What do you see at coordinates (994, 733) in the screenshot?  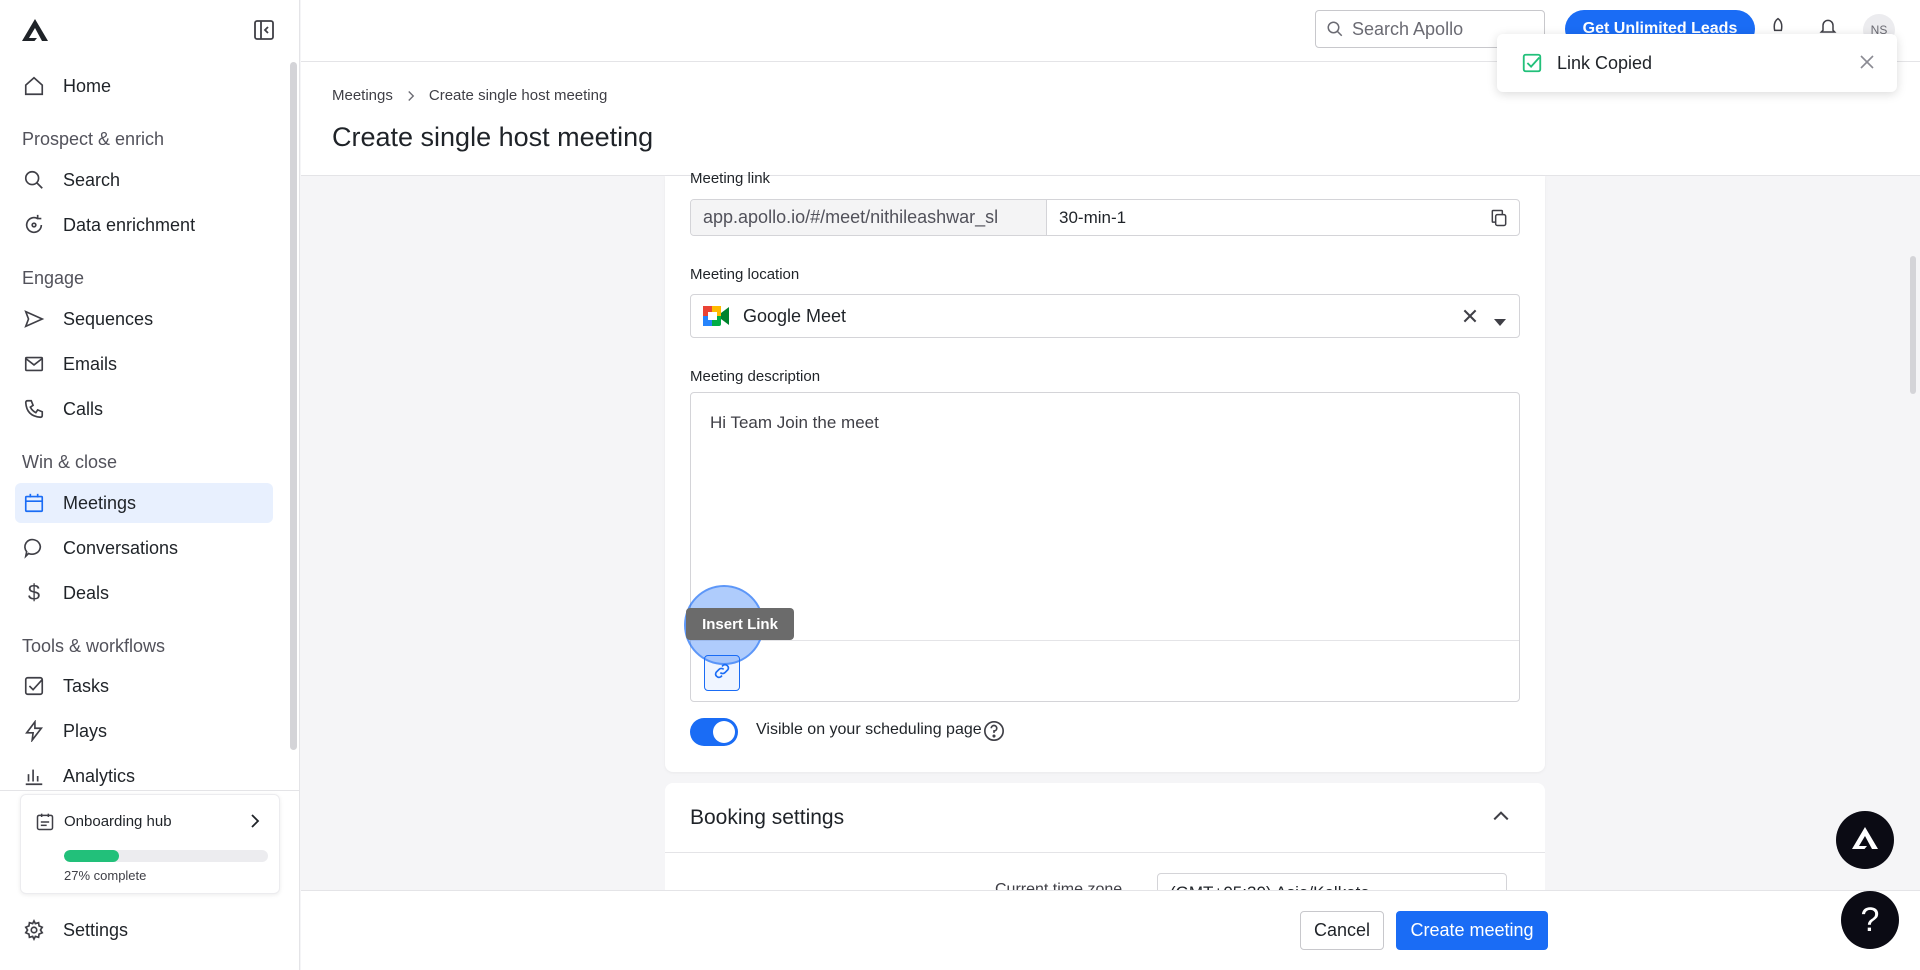 I see `help-circle-icon` at bounding box center [994, 733].